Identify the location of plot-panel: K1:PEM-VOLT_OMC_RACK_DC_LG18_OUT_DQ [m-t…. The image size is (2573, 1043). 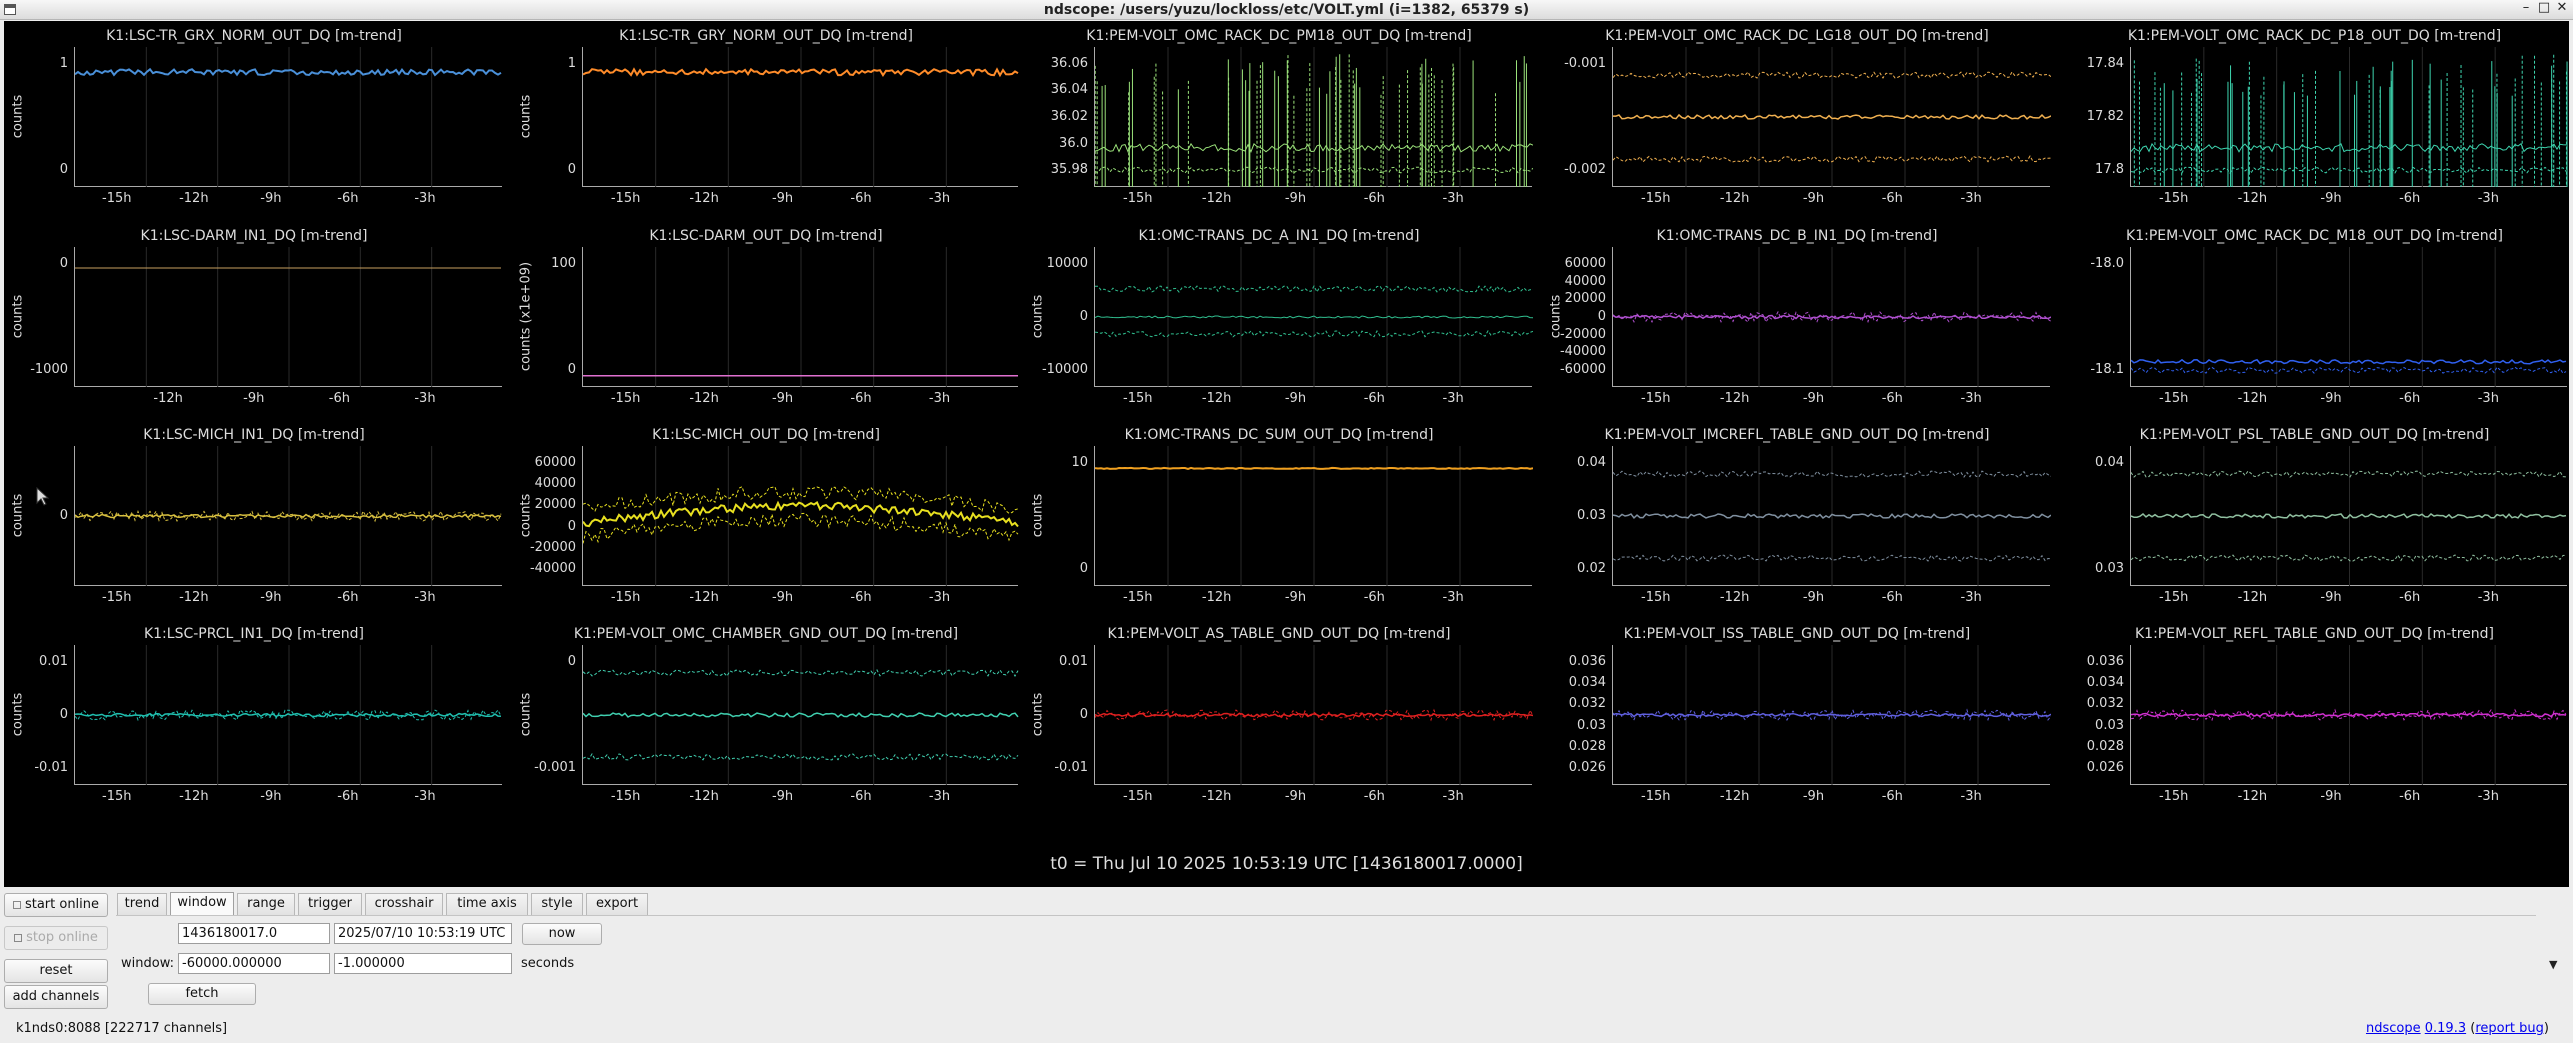
(1797, 120).